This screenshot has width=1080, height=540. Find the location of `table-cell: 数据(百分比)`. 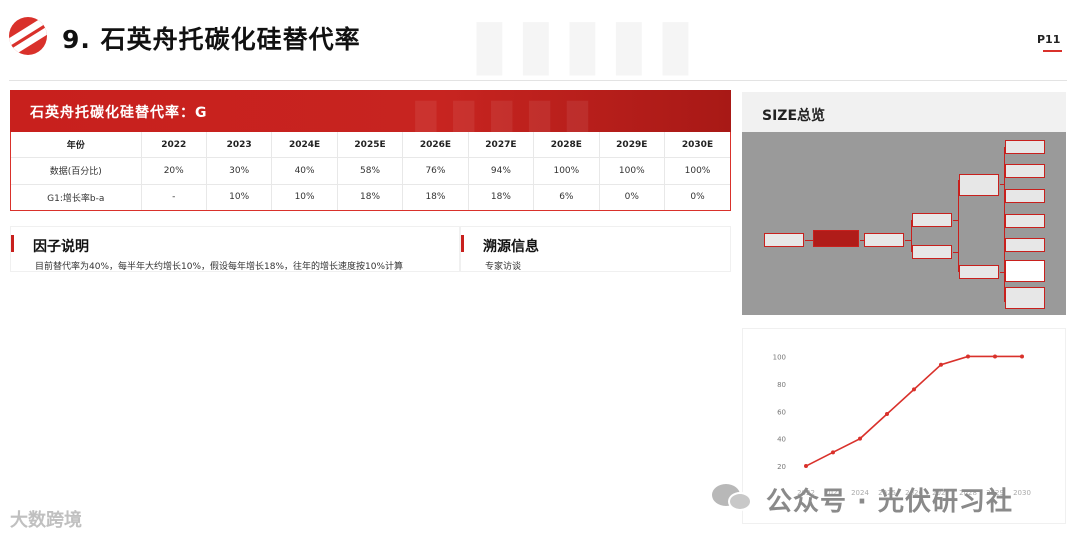

table-cell: 数据(百分比) is located at coordinates (76, 171).